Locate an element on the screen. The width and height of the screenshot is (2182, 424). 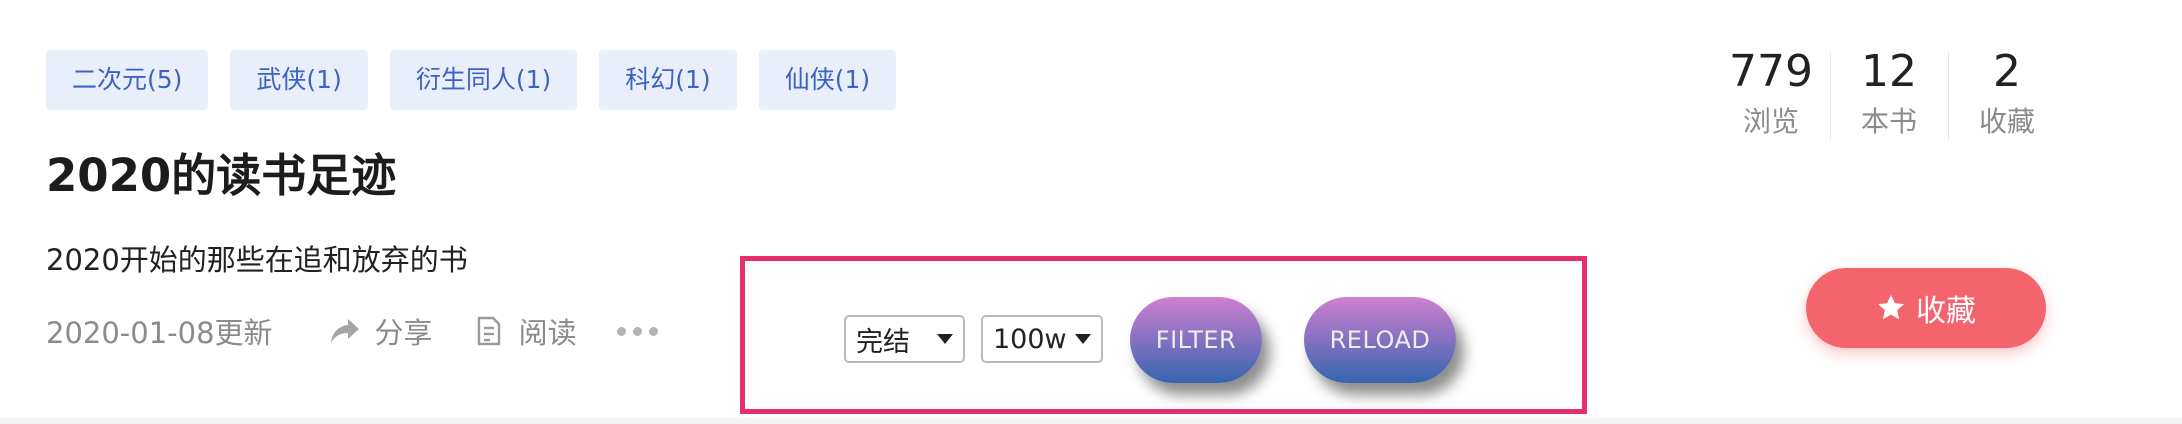
divider is located at coordinates (1091, 421).